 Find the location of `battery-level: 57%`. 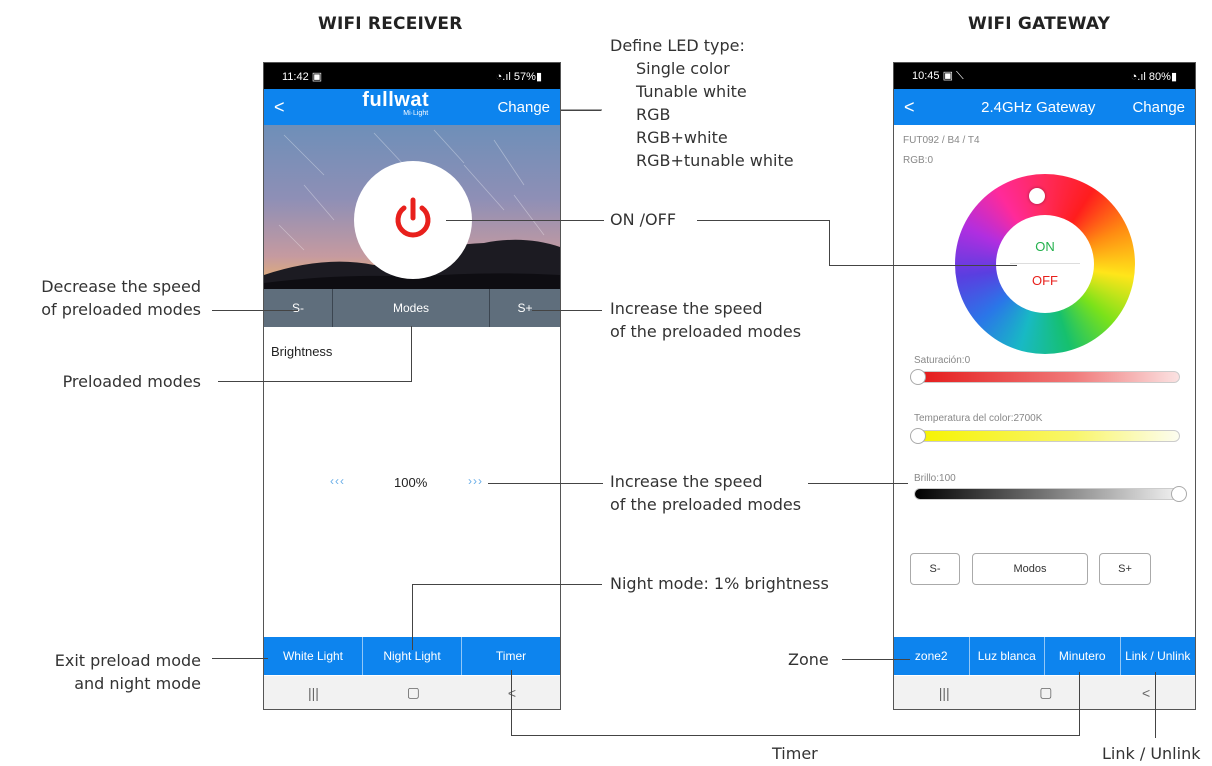

battery-level: 57% is located at coordinates (524, 76).